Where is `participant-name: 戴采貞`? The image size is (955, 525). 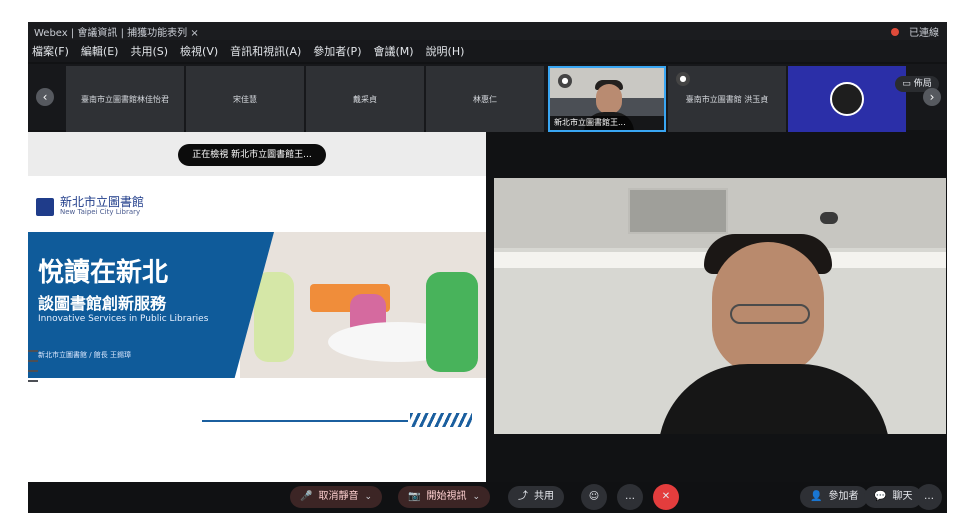 participant-name: 戴采貞 is located at coordinates (365, 99).